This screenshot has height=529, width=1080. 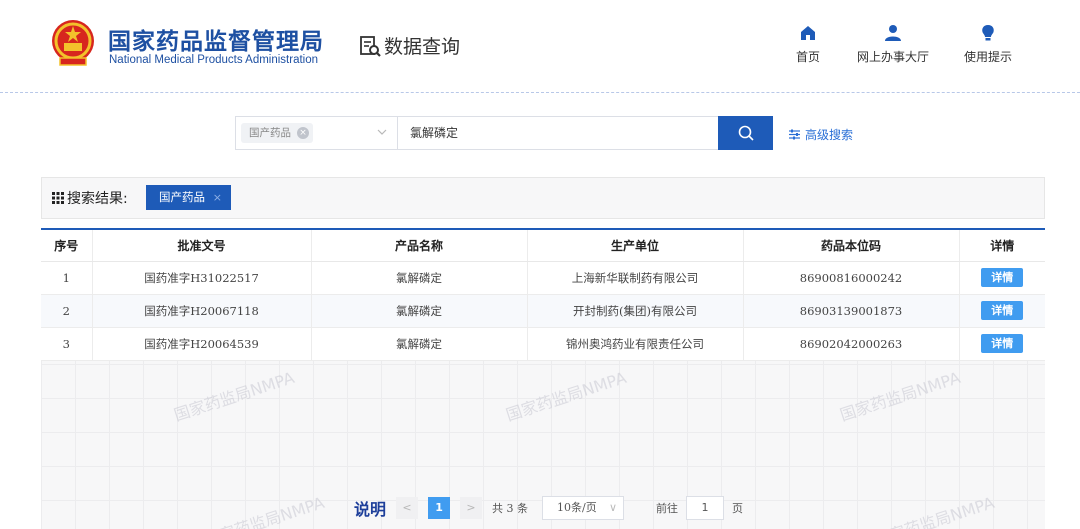 I want to click on goto-label: 前往, so click(x=667, y=508).